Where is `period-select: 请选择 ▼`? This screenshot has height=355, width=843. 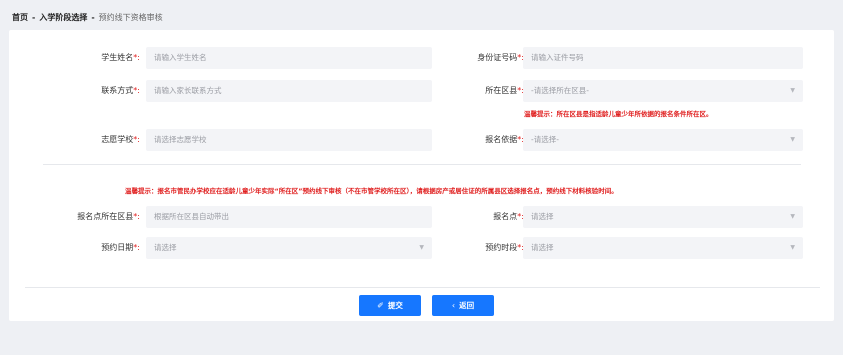 period-select: 请选择 ▼ is located at coordinates (663, 248).